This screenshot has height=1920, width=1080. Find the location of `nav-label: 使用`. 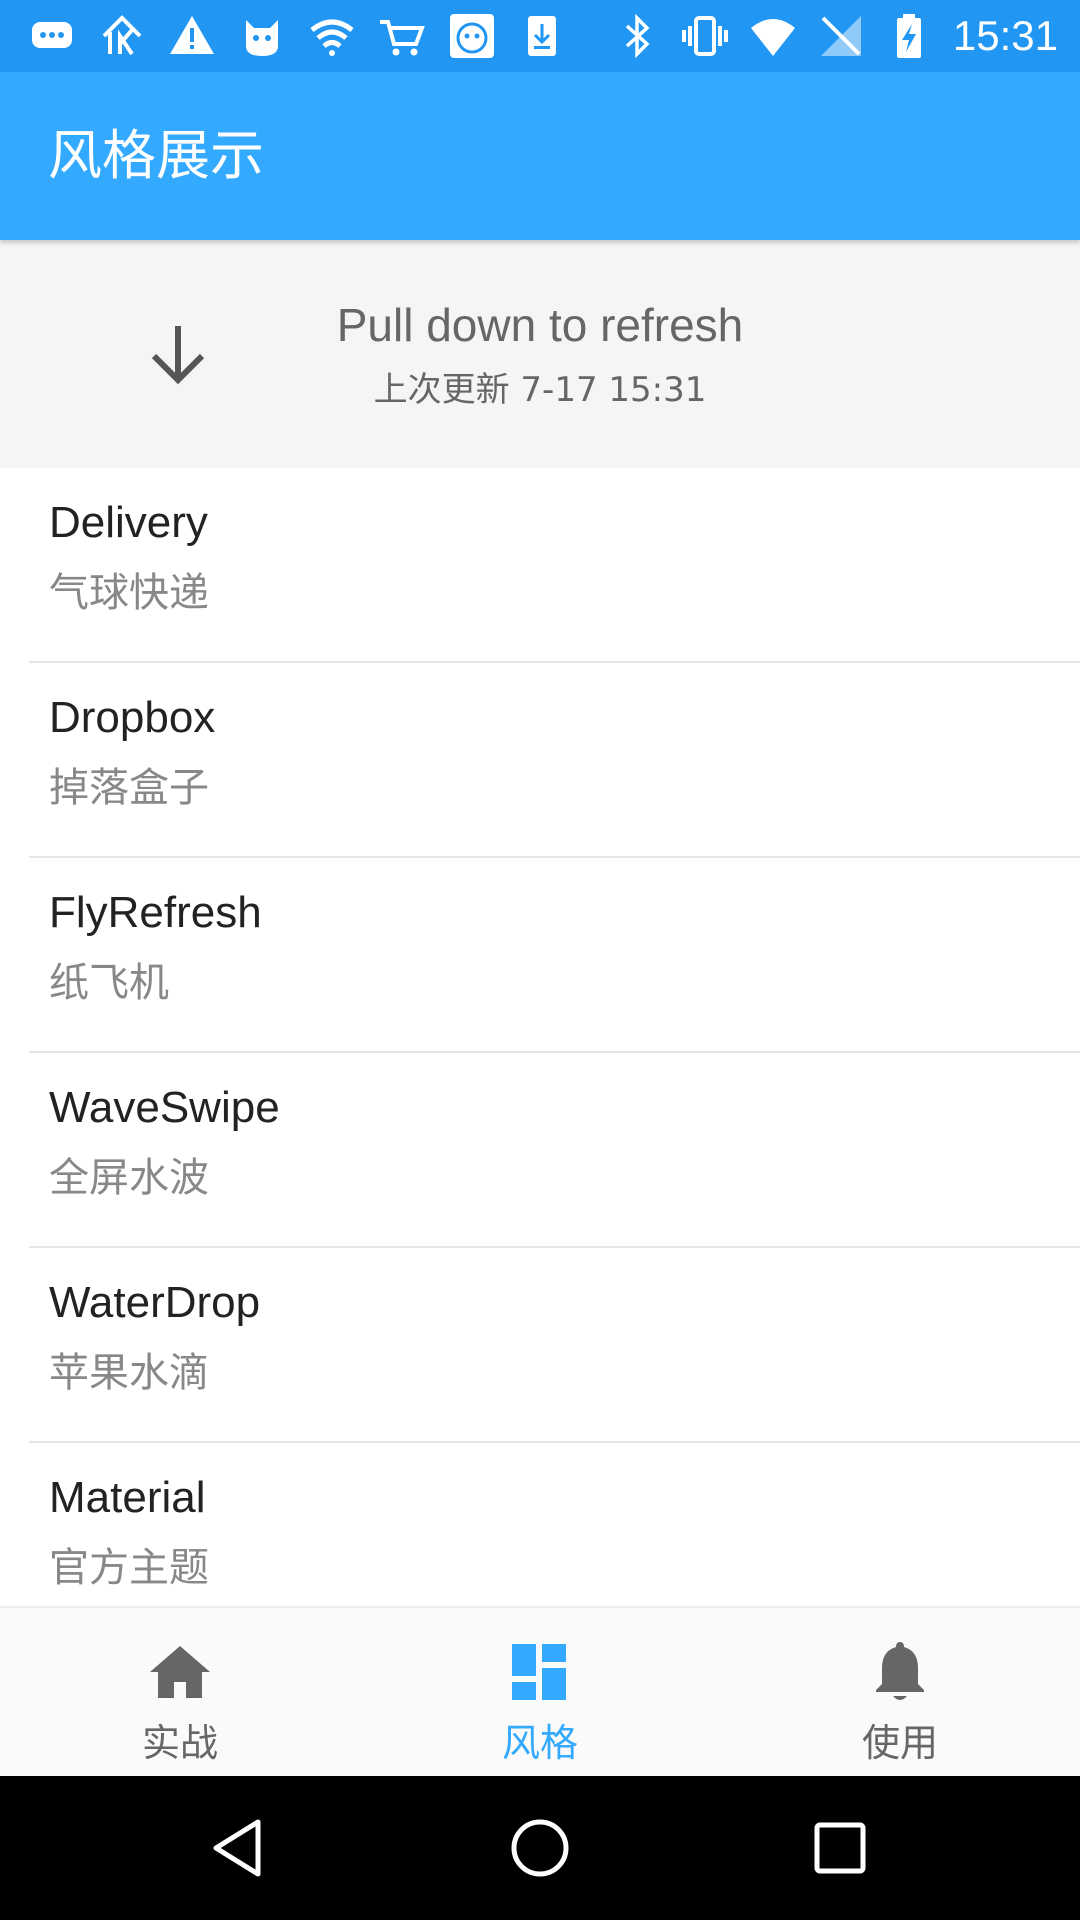

nav-label: 使用 is located at coordinates (899, 1743).